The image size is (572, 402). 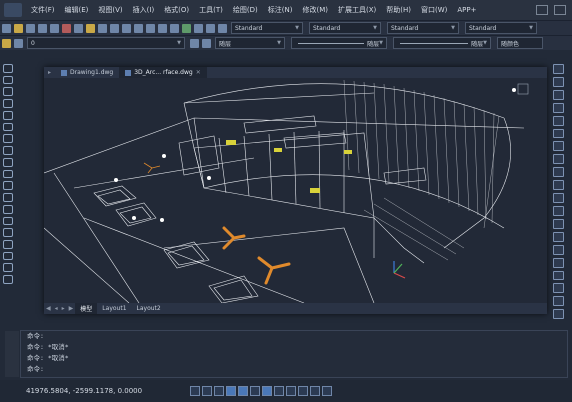 What do you see at coordinates (110, 10) in the screenshot?
I see `menu-view: 视图(V)` at bounding box center [110, 10].